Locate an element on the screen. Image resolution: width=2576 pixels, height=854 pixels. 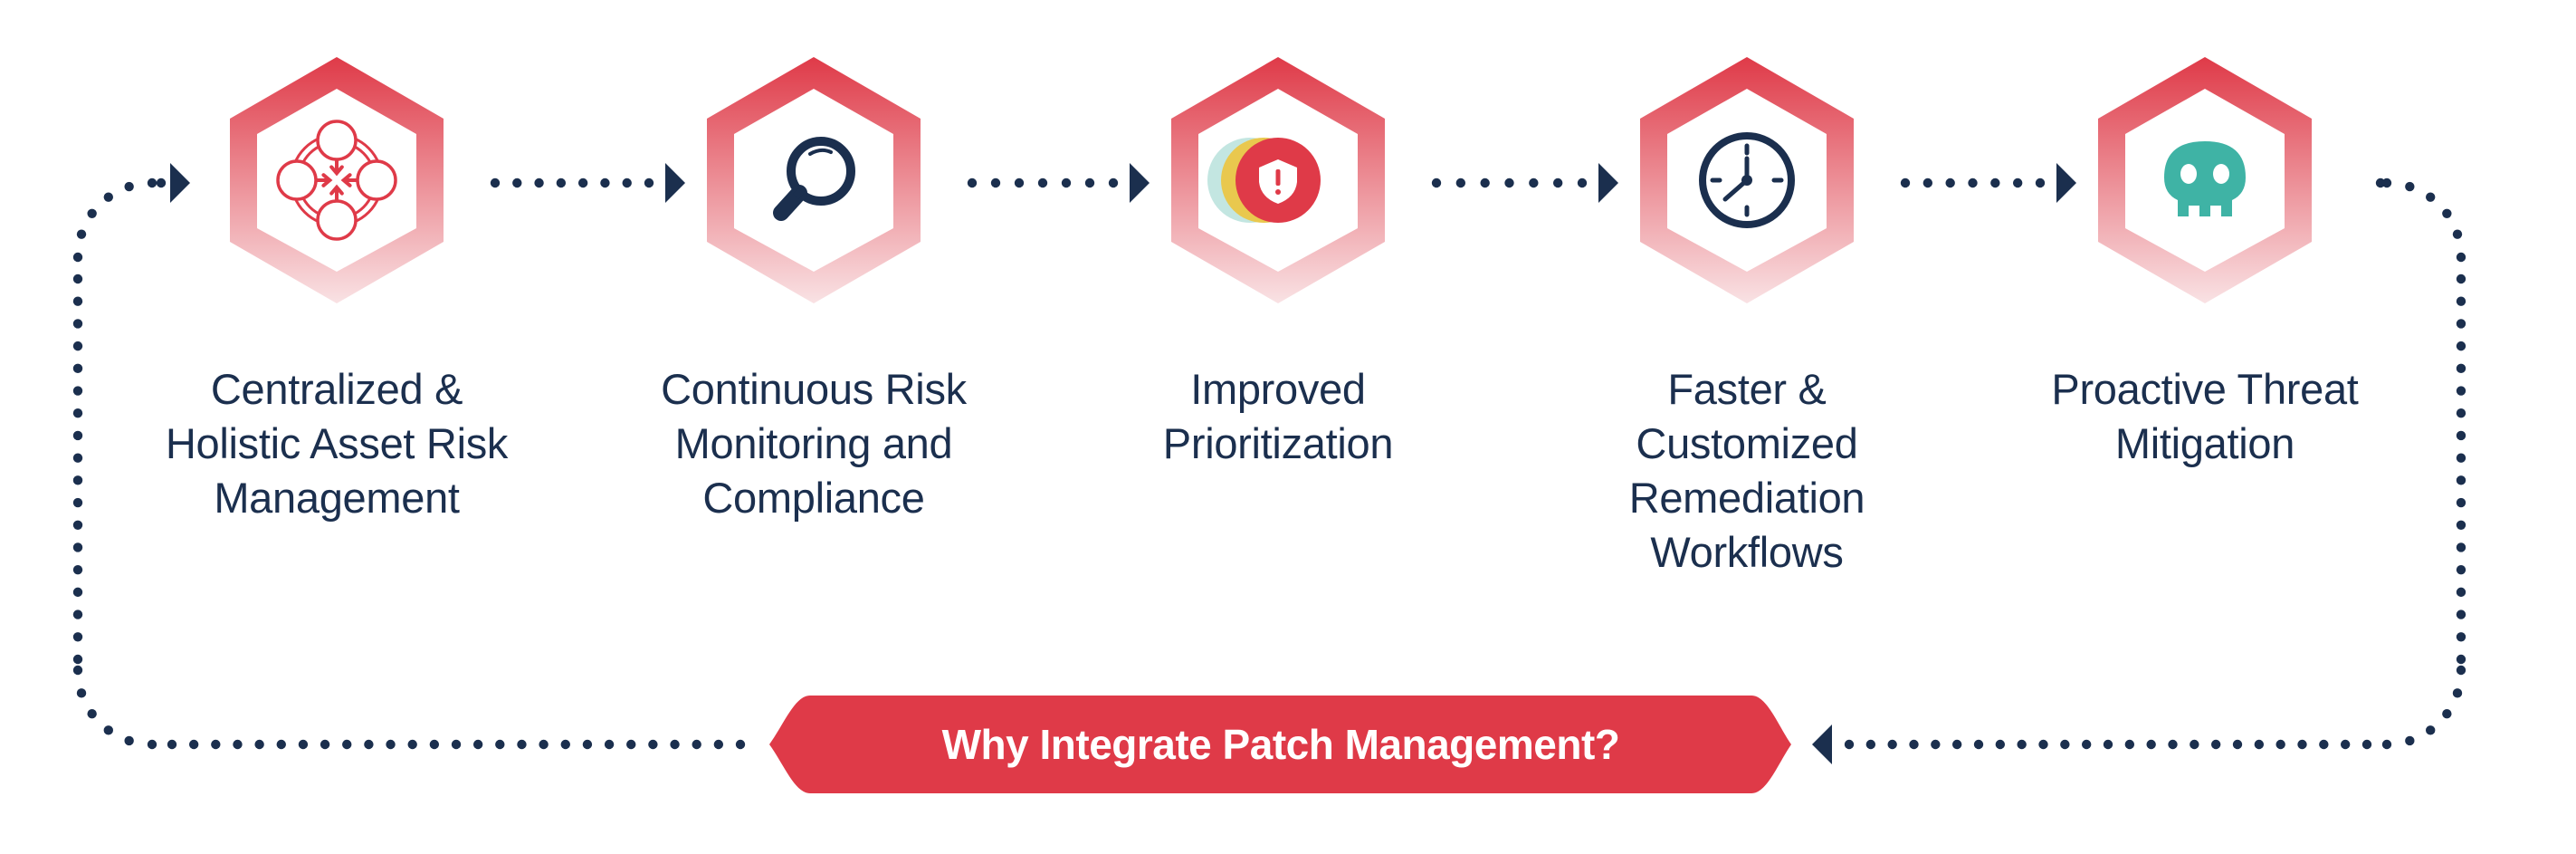
step-label-line: Holistic Asset Risk is located at coordinates (337, 443).